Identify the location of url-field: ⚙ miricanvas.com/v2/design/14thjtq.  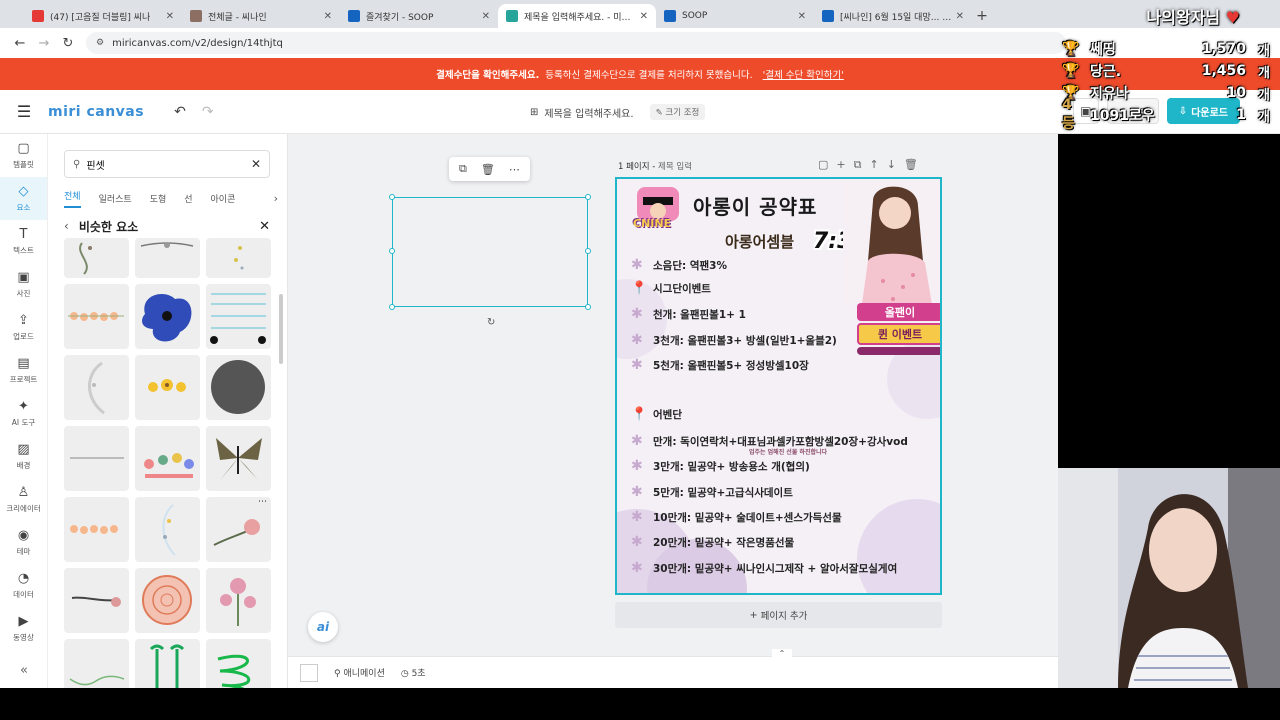
(576, 43).